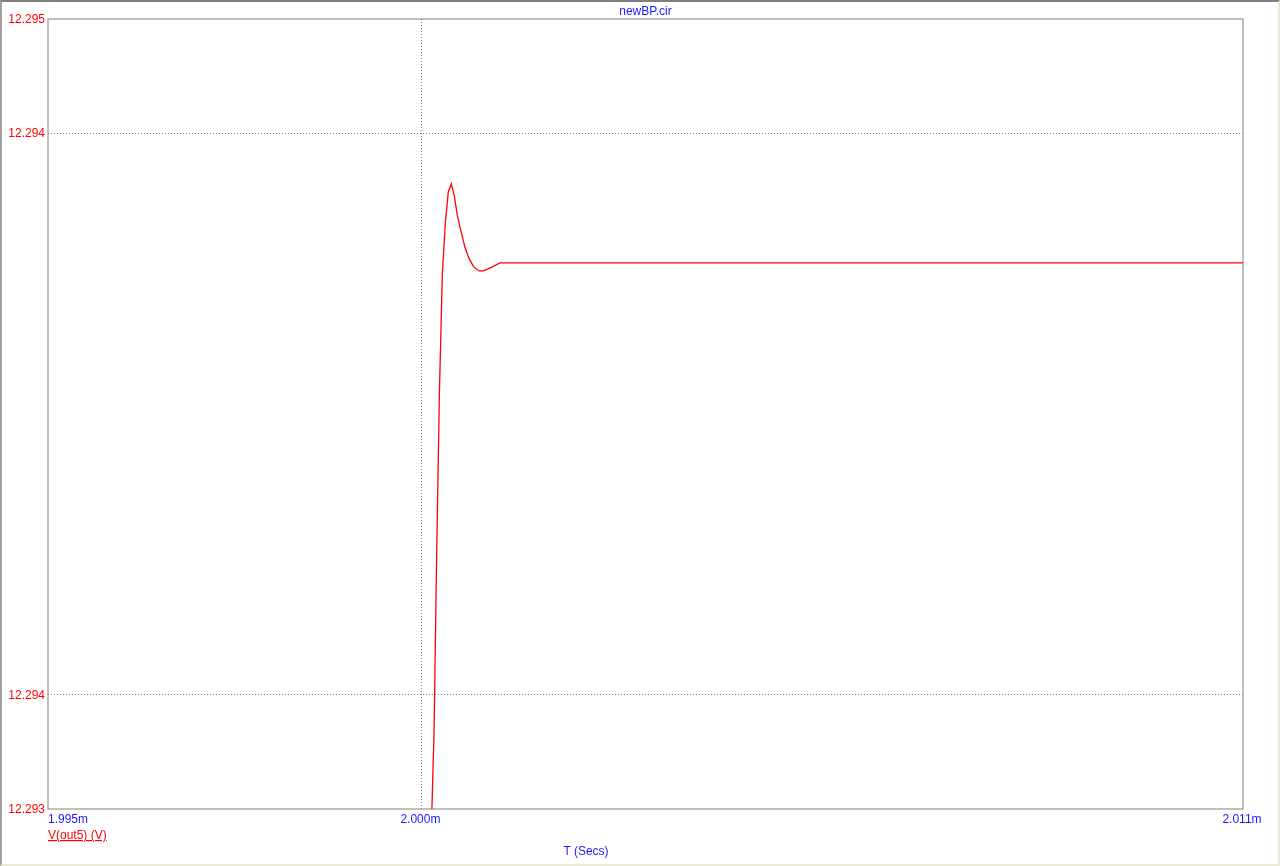 The width and height of the screenshot is (1280, 866). Describe the element at coordinates (26, 19) in the screenshot. I see `y-tick-label: 12.295` at that location.